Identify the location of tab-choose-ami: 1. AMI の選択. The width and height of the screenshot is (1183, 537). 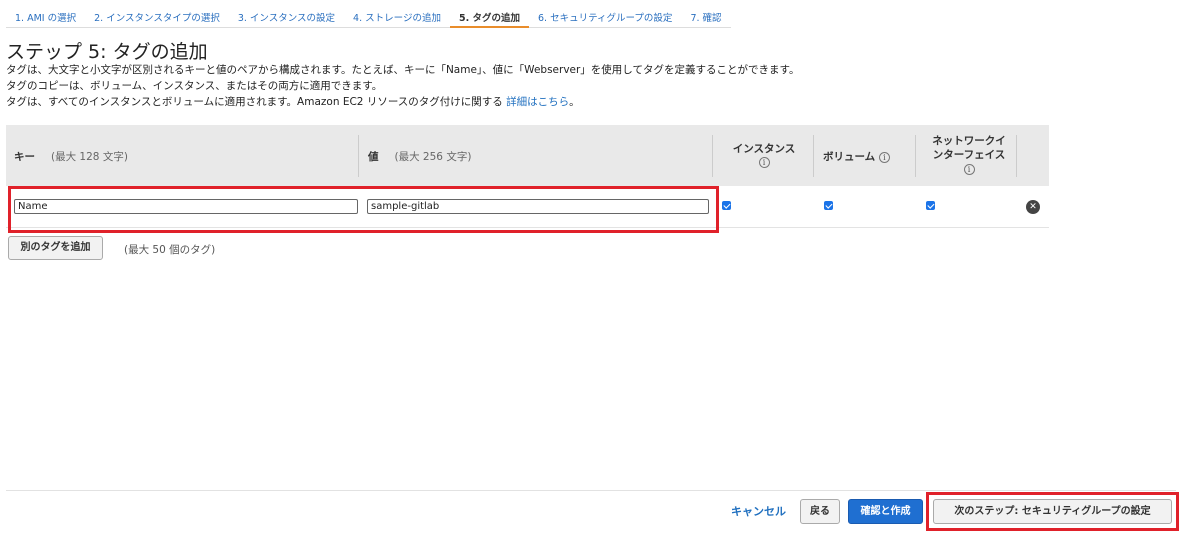
(46, 14).